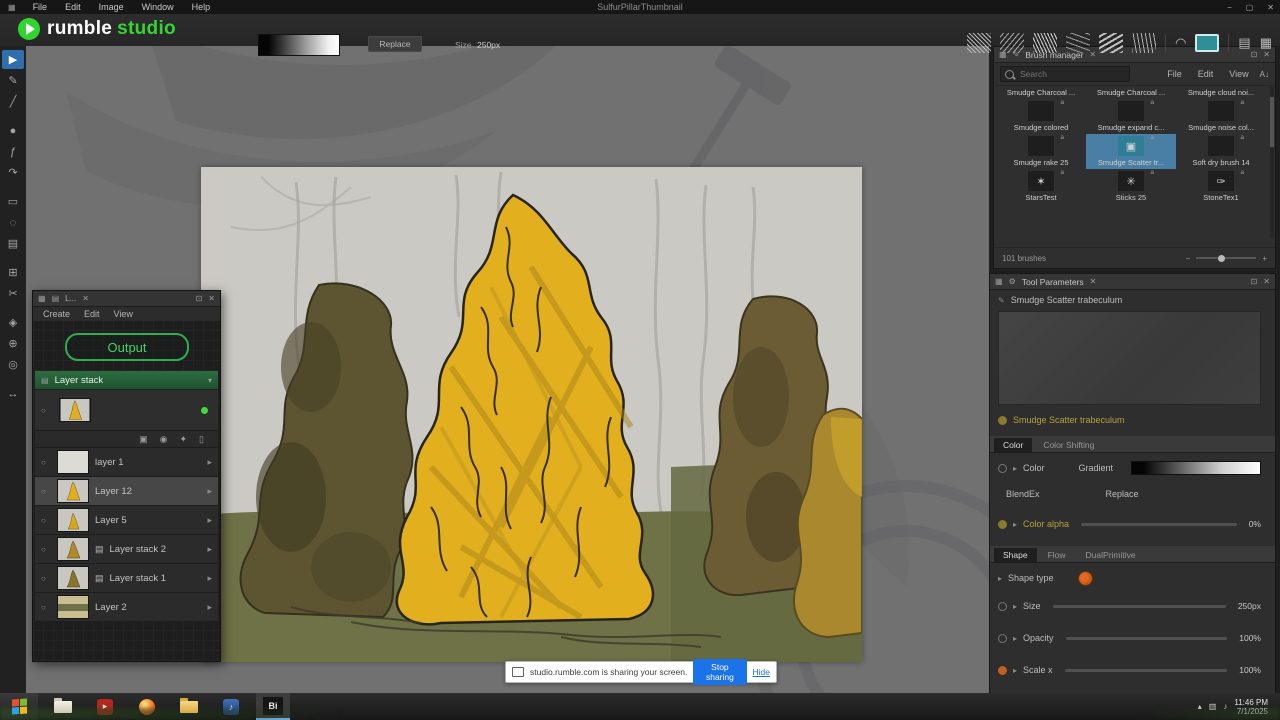 This screenshot has width=1280, height=720. What do you see at coordinates (1139, 606) in the screenshot?
I see `size-slider` at bounding box center [1139, 606].